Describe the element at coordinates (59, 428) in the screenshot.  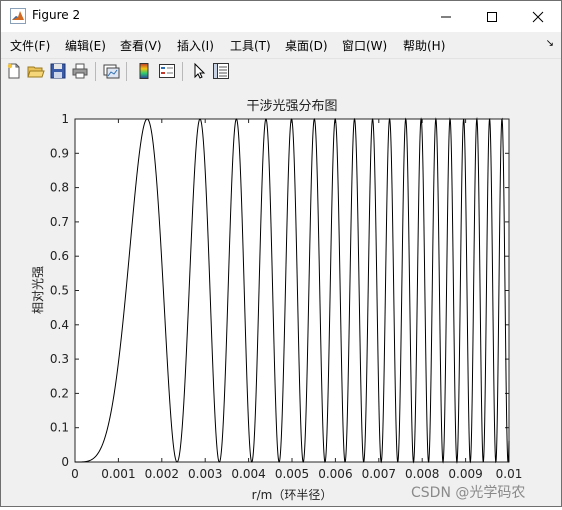
I see `y-tick-label: 0.1` at that location.